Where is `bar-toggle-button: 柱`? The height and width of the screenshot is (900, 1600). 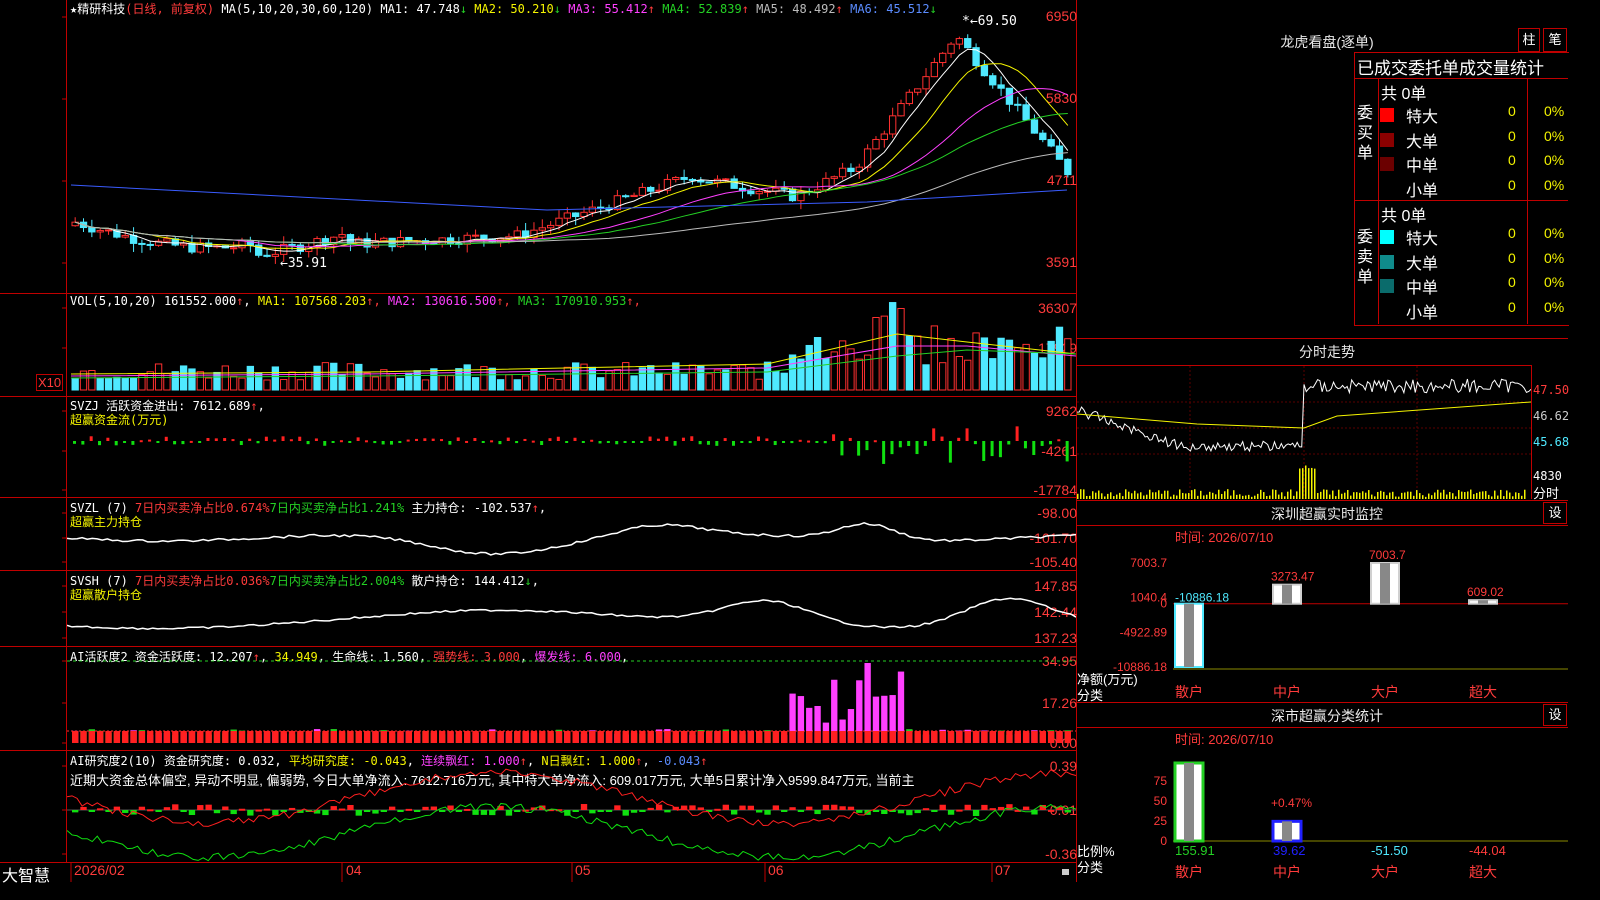
bar-toggle-button: 柱 is located at coordinates (1529, 40).